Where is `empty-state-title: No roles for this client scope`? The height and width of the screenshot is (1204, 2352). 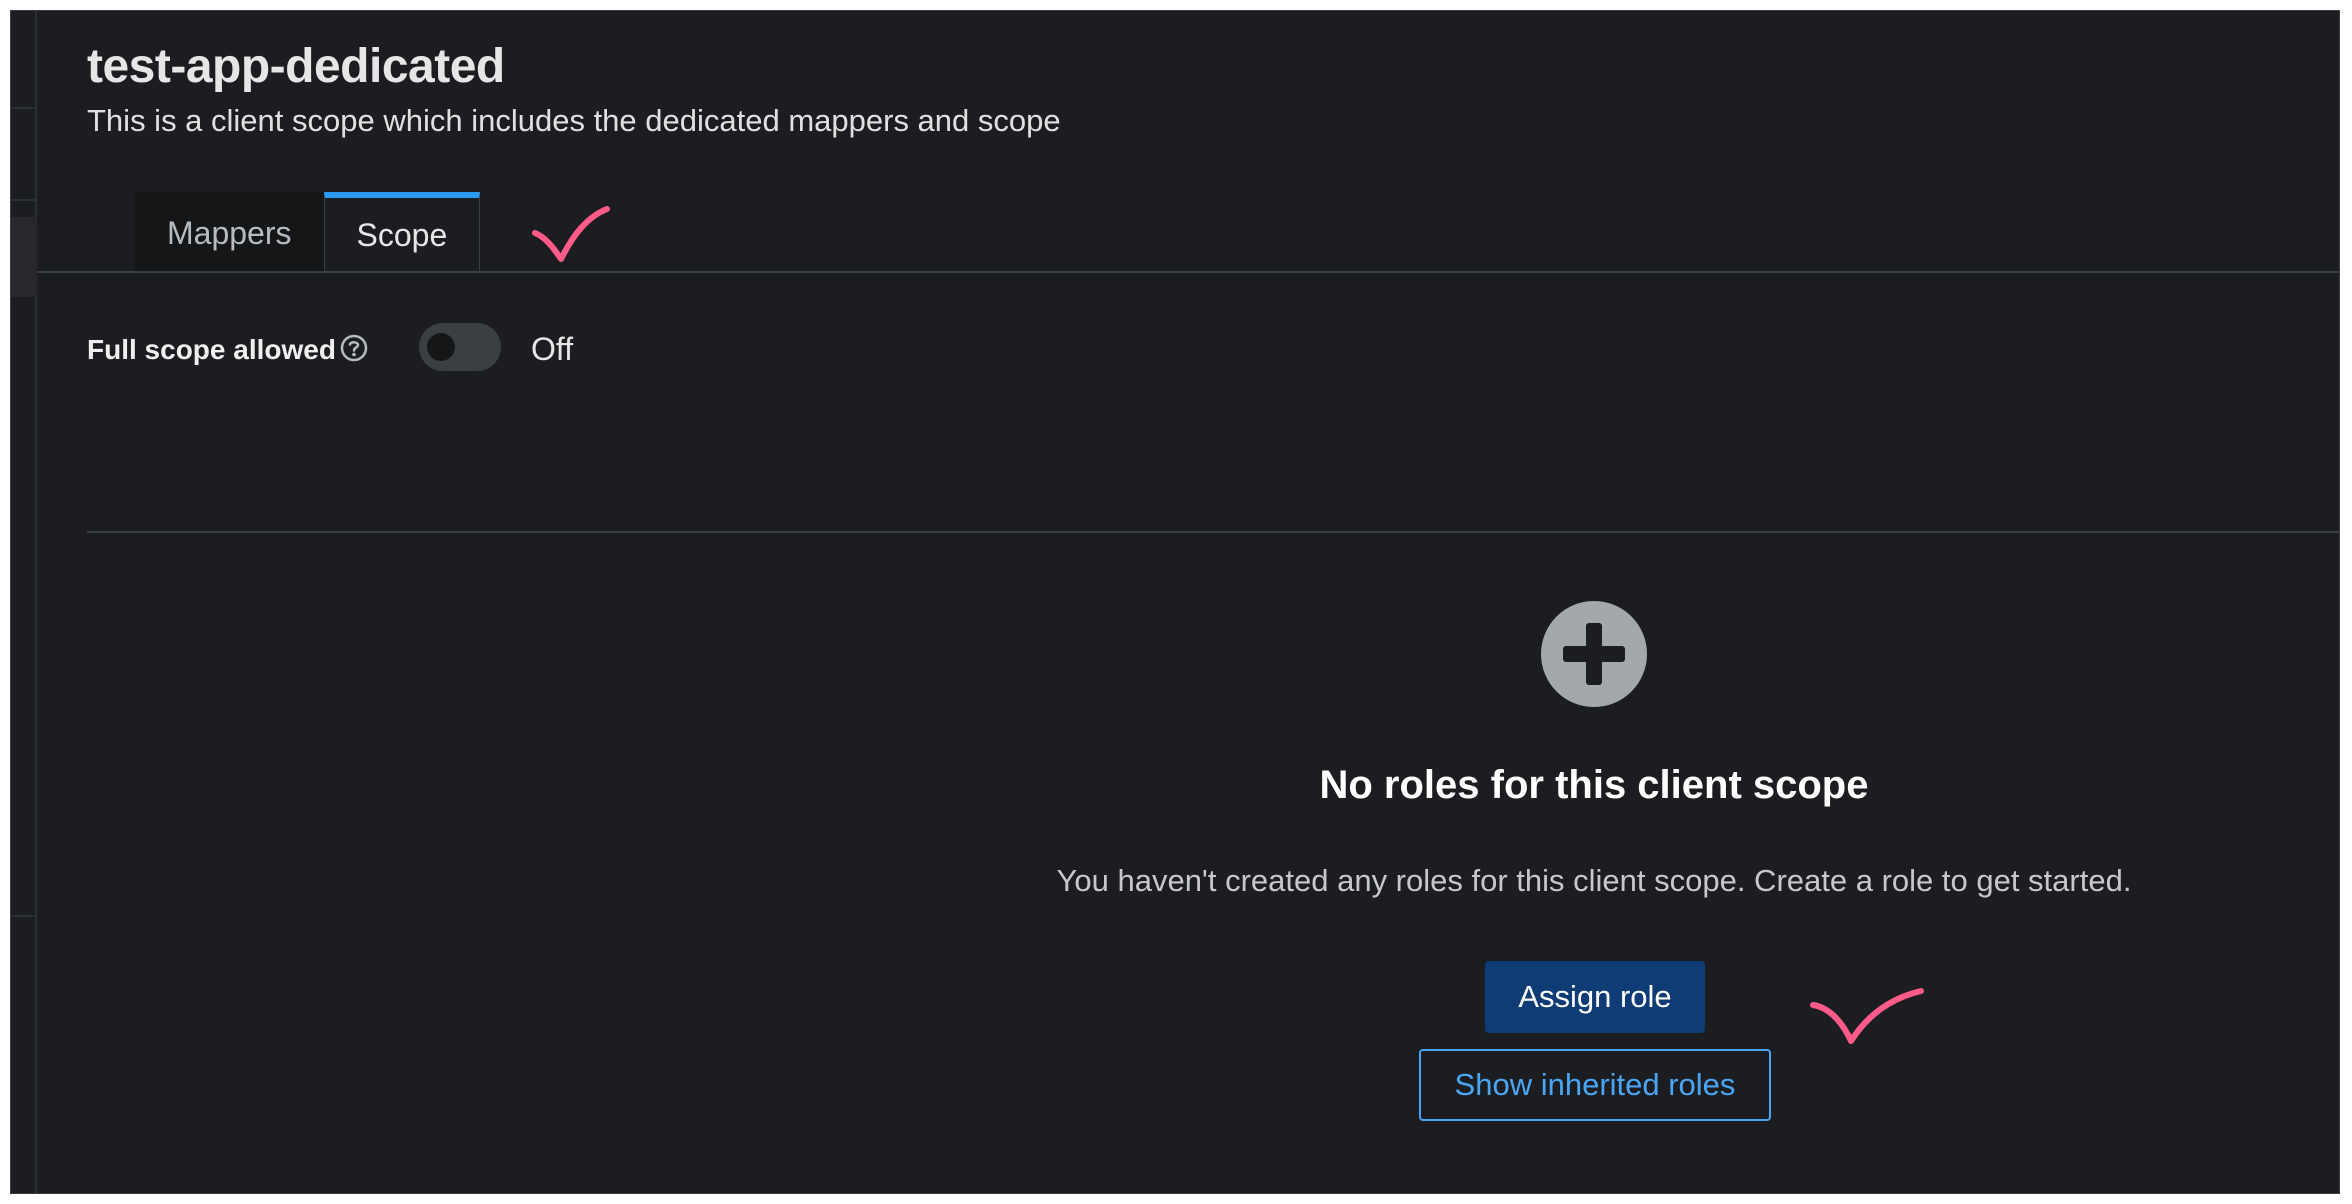 empty-state-title: No roles for this client scope is located at coordinates (1594, 785).